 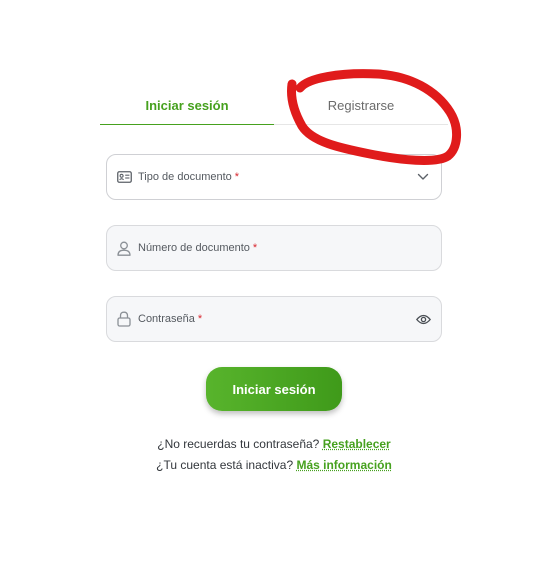 What do you see at coordinates (185, 177) in the screenshot?
I see `document-type-label: Tipo de documento` at bounding box center [185, 177].